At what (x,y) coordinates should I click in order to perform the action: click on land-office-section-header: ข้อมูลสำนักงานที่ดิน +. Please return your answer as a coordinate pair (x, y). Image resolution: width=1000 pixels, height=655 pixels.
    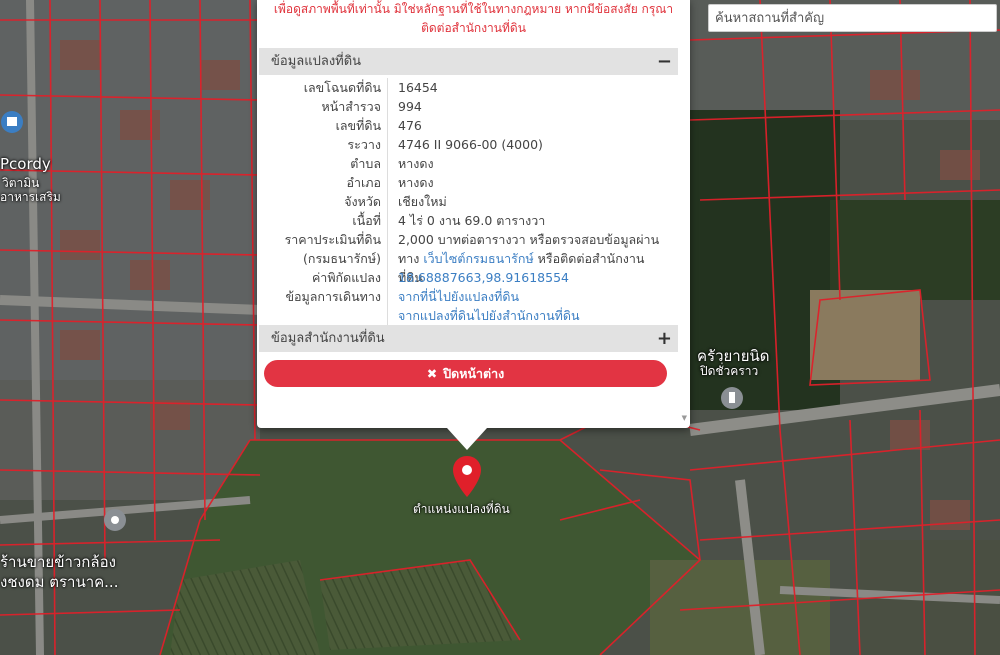
    Looking at the image, I should click on (468, 338).